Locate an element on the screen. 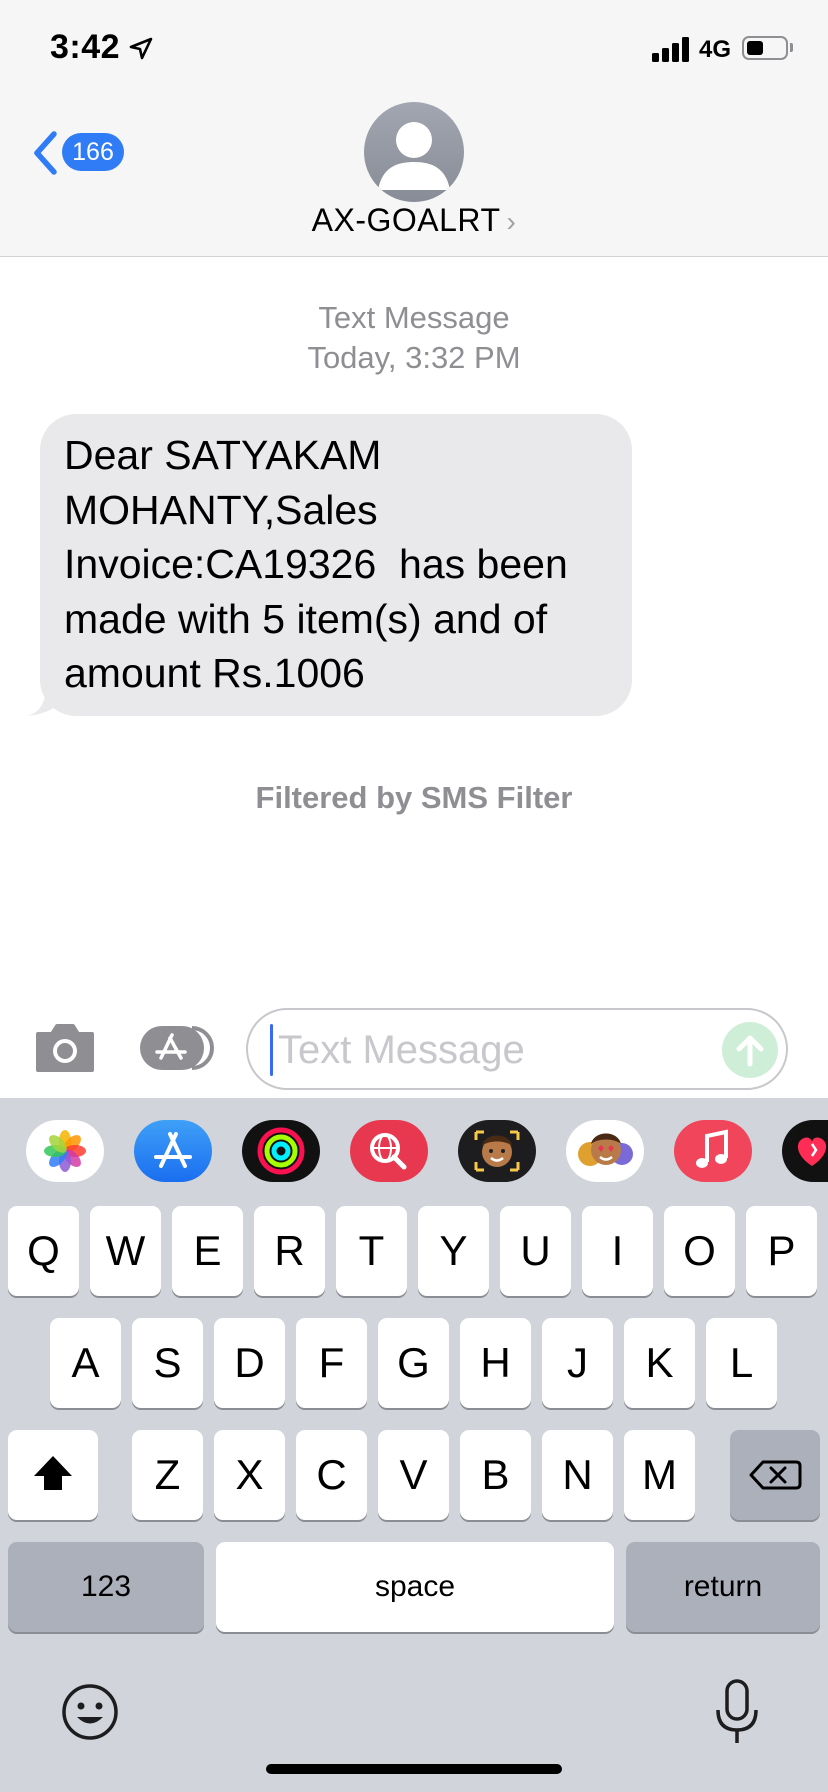 The height and width of the screenshot is (1792, 828). delete-key is located at coordinates (775, 1475).